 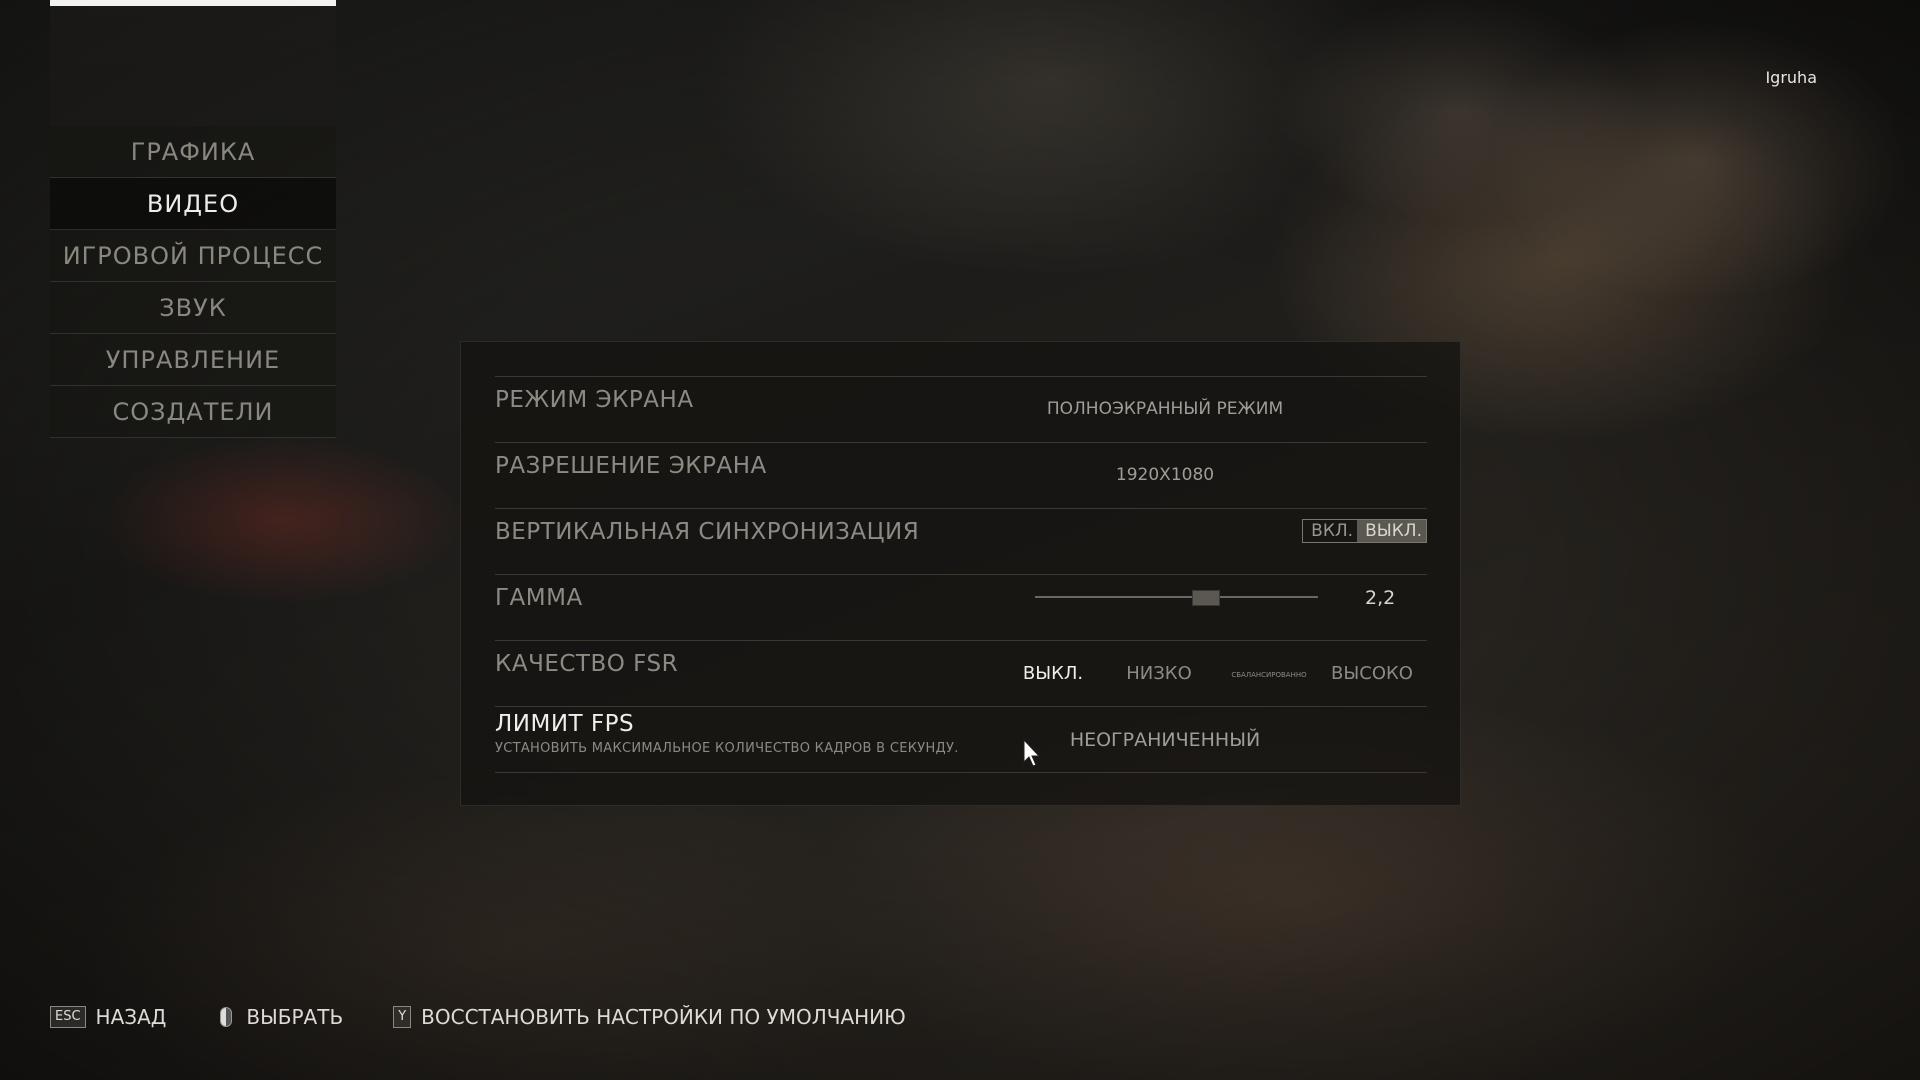 What do you see at coordinates (565, 724) in the screenshot?
I see `fps-limit-label: ЛИМИТ FPS` at bounding box center [565, 724].